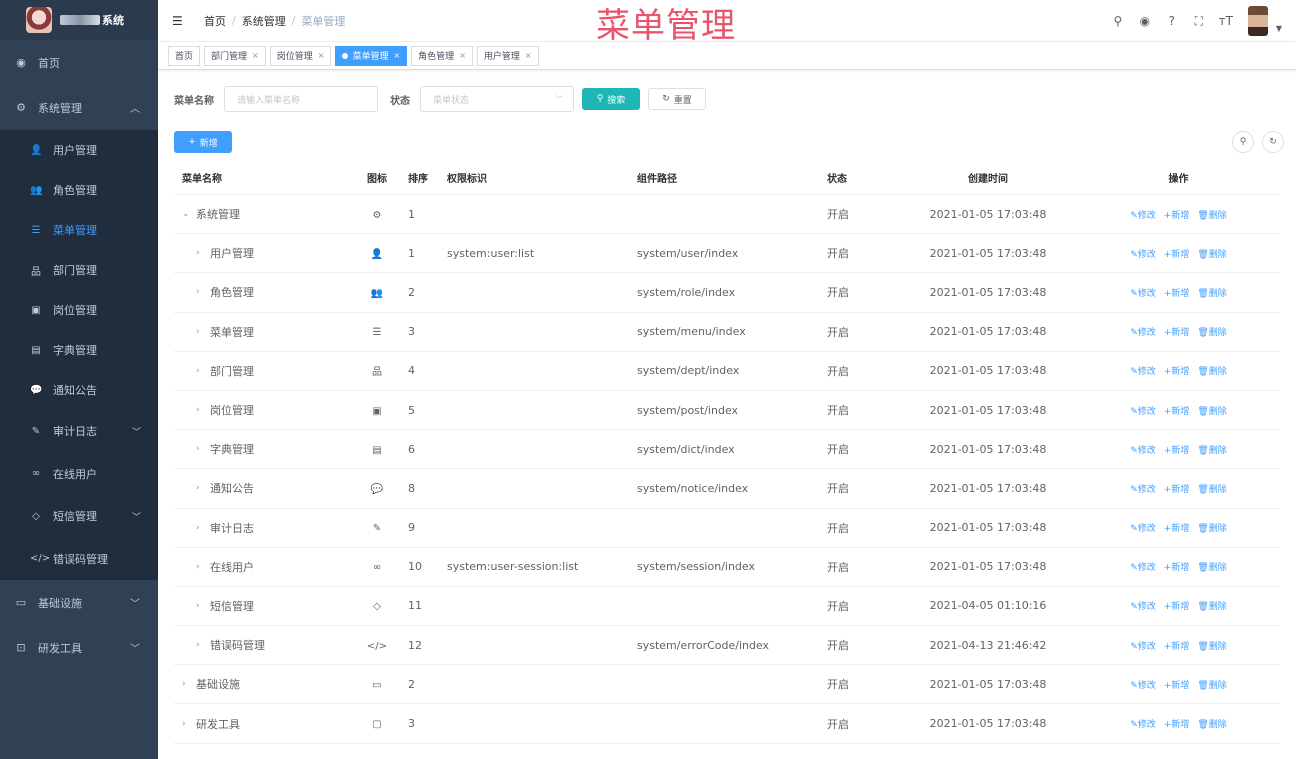 This screenshot has width=1296, height=759. I want to click on github-icon: ◉, so click(1145, 21).